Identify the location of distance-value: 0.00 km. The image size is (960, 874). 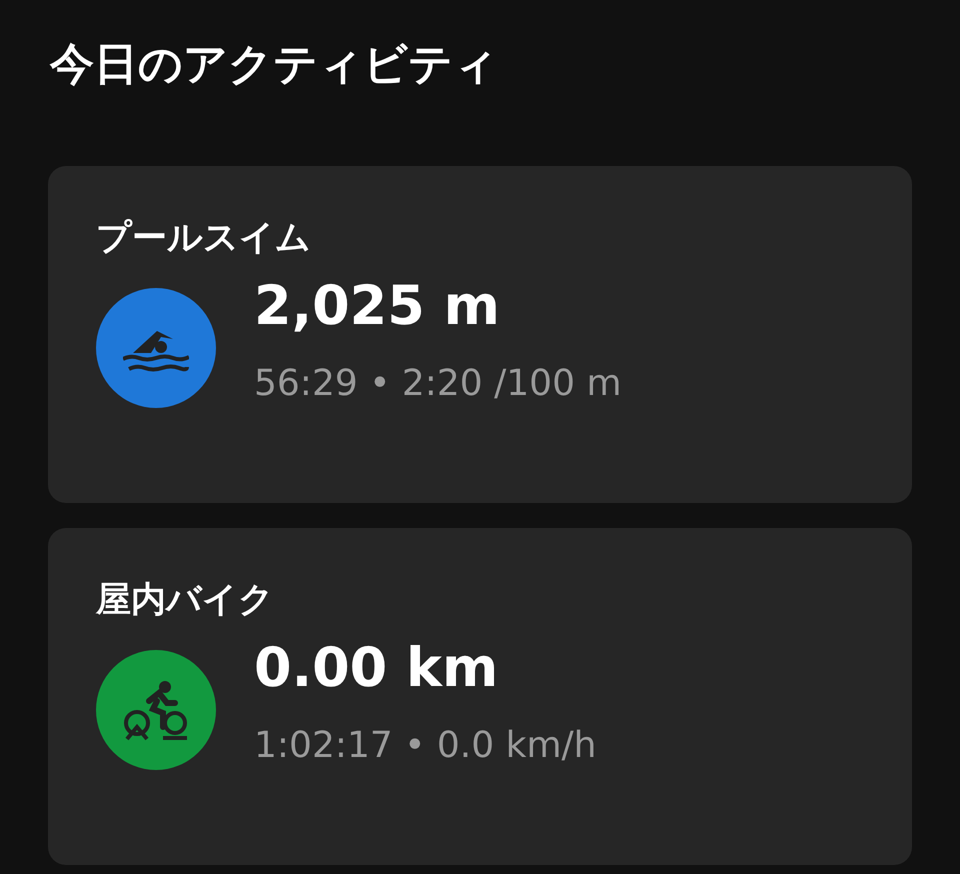
(376, 668).